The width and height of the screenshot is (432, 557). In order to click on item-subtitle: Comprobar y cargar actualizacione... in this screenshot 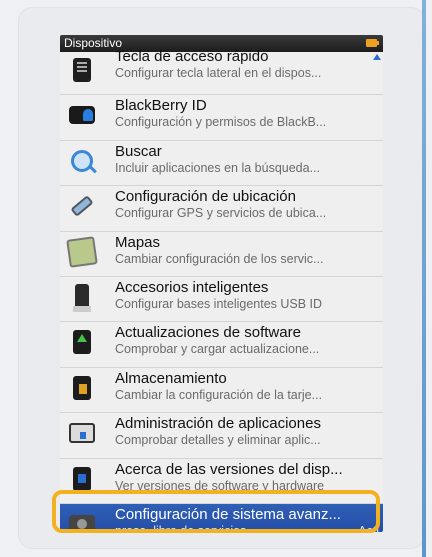, I will do `click(217, 349)`.